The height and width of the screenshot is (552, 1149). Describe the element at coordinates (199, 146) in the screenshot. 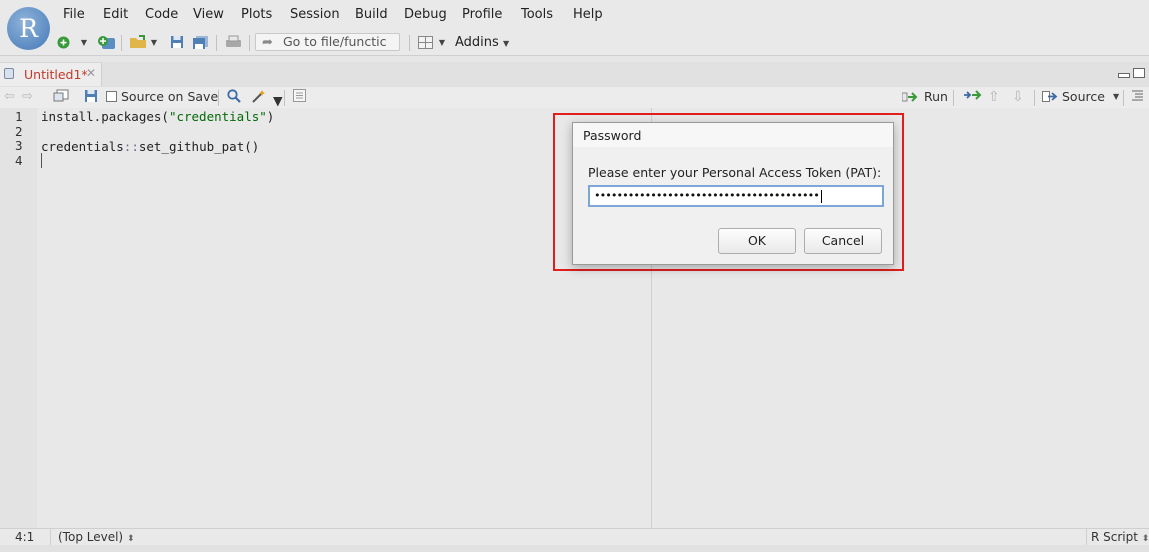

I see `code-function: set_github_pat()` at that location.